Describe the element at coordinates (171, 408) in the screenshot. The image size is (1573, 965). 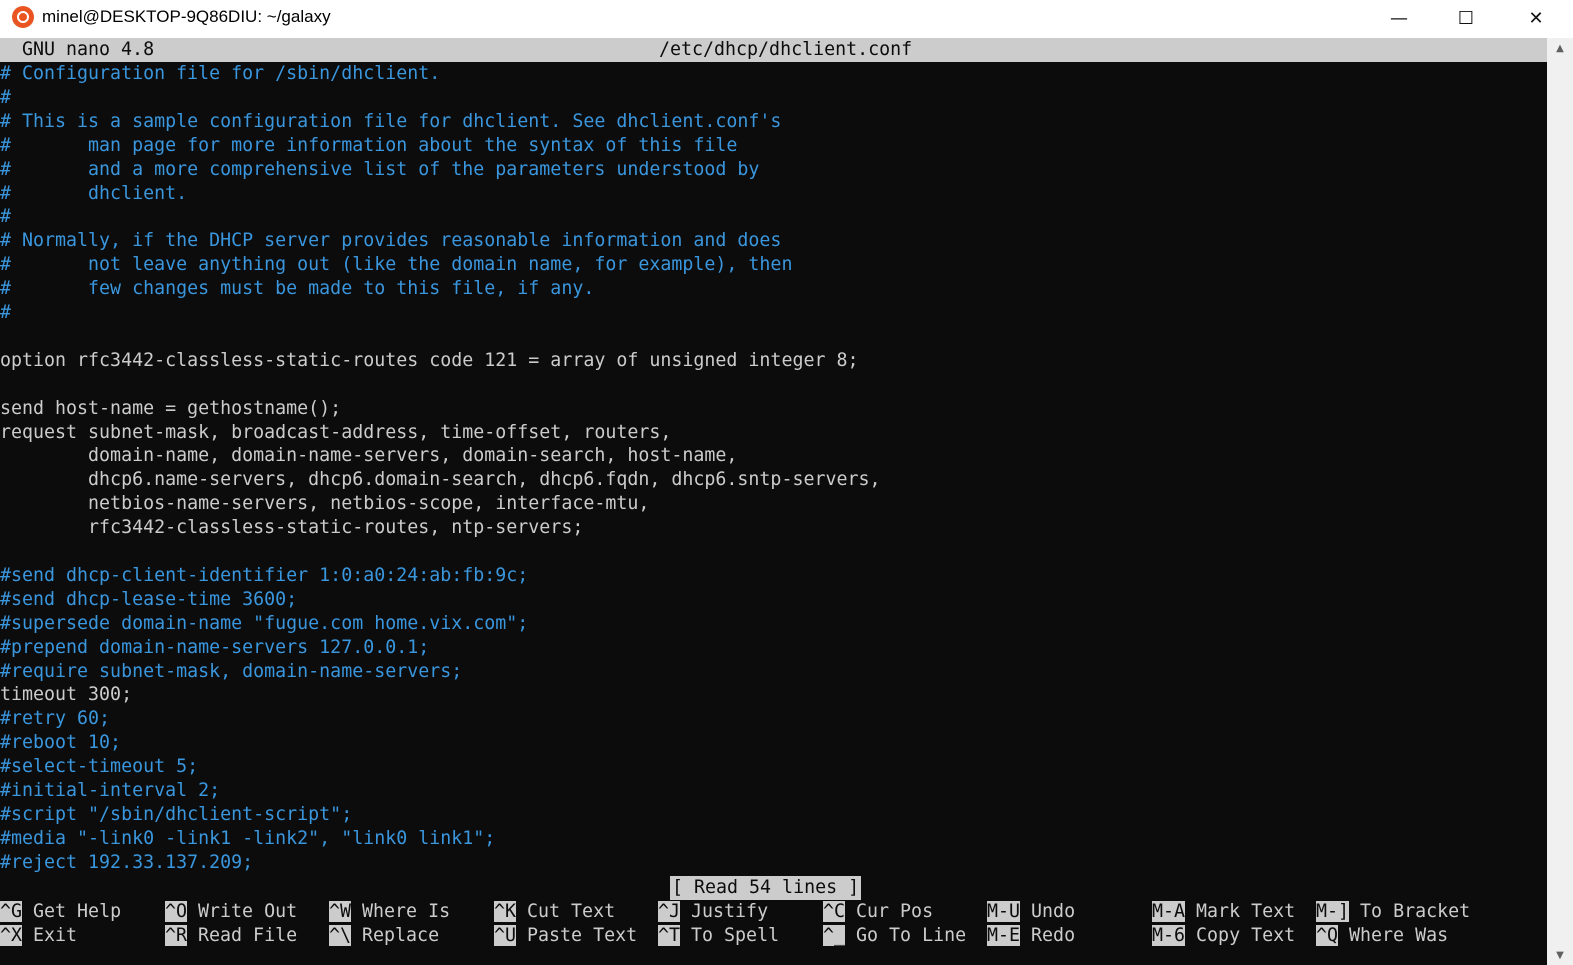
I see `editor-line: send host-name = gethostname();` at that location.